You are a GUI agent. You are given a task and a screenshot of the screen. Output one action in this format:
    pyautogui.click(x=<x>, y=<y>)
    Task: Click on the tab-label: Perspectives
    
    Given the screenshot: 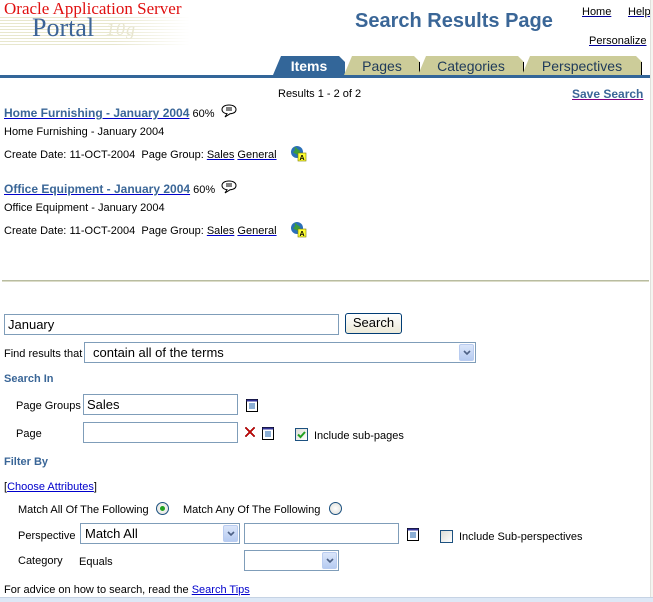 What is the action you would take?
    pyautogui.click(x=582, y=66)
    